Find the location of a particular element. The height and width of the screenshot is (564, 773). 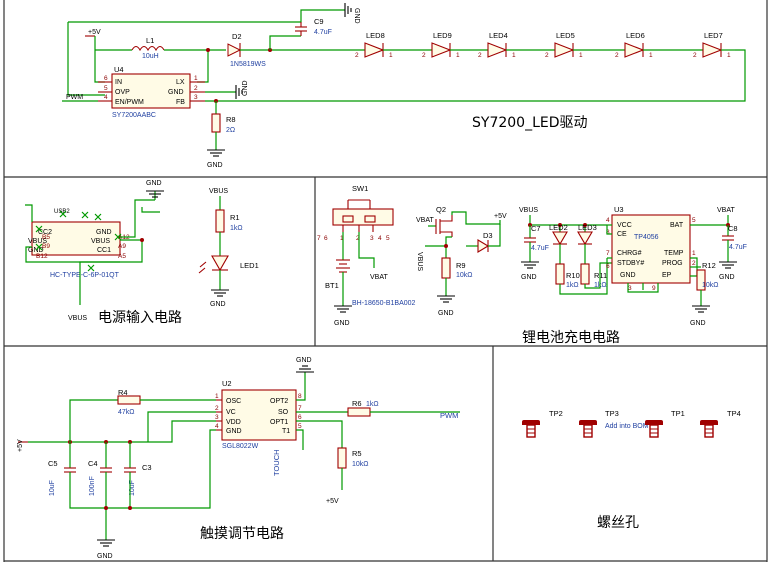

u4-ref: U4 is located at coordinates (119, 69).